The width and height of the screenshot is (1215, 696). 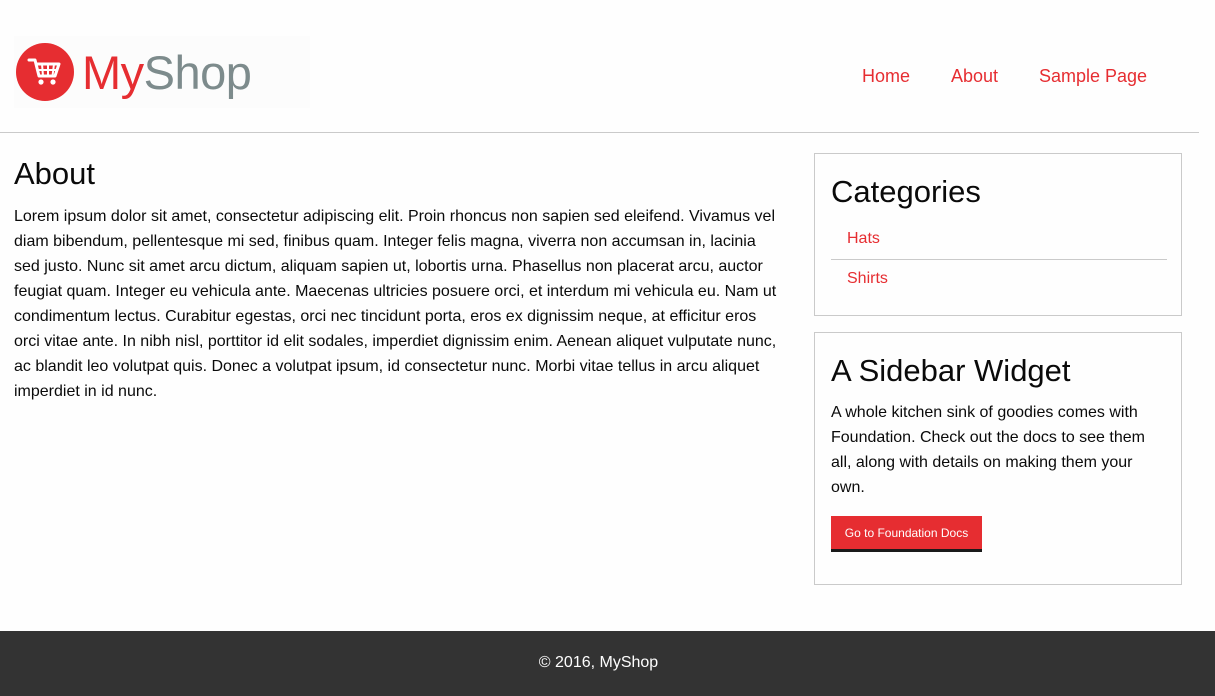 What do you see at coordinates (974, 76) in the screenshot?
I see `nav-link-about: About` at bounding box center [974, 76].